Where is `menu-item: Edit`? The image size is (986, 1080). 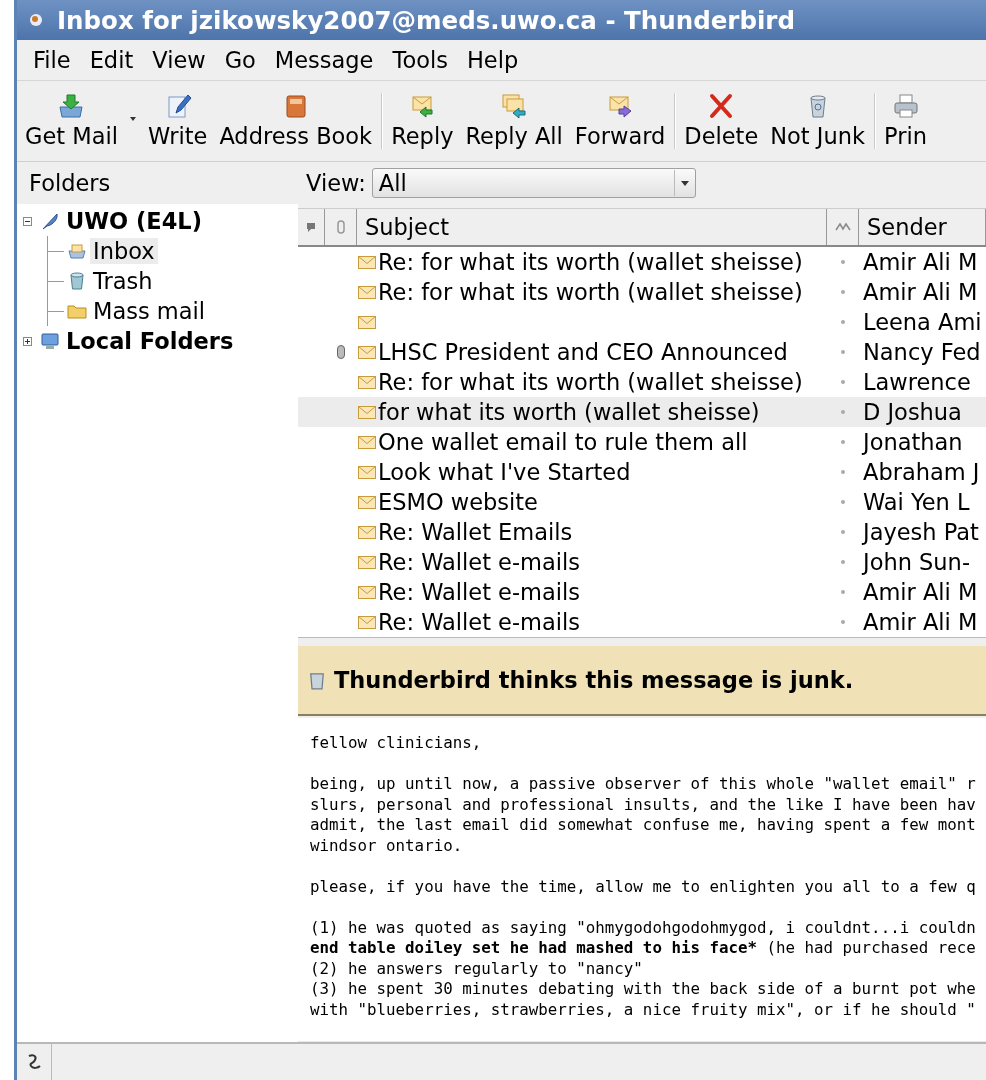 menu-item: Edit is located at coordinates (112, 60).